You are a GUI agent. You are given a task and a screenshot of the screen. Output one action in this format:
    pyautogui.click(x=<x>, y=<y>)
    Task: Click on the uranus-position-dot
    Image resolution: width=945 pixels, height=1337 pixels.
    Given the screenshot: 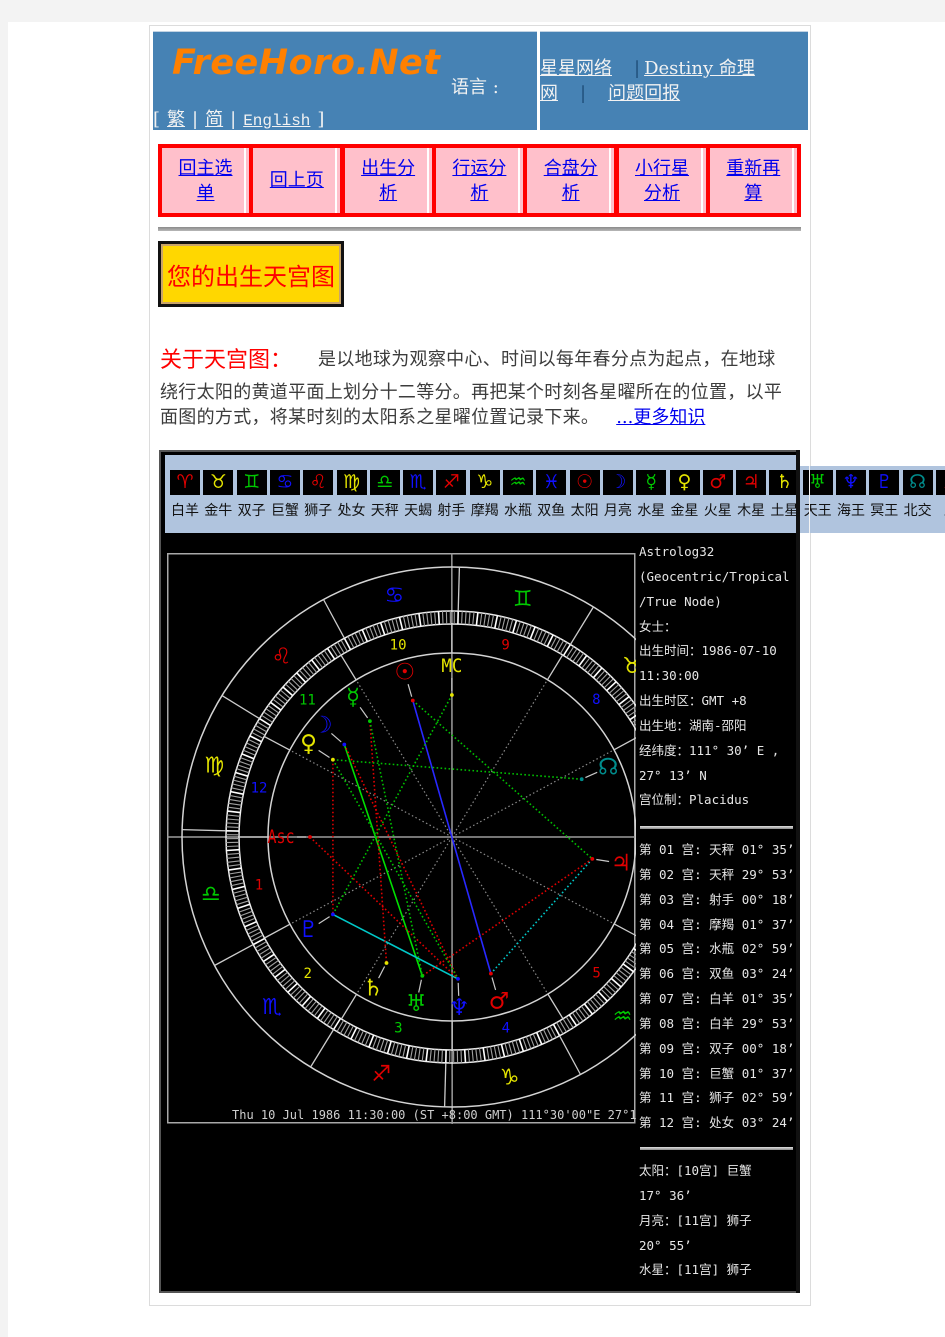 What is the action you would take?
    pyautogui.click(x=422, y=976)
    